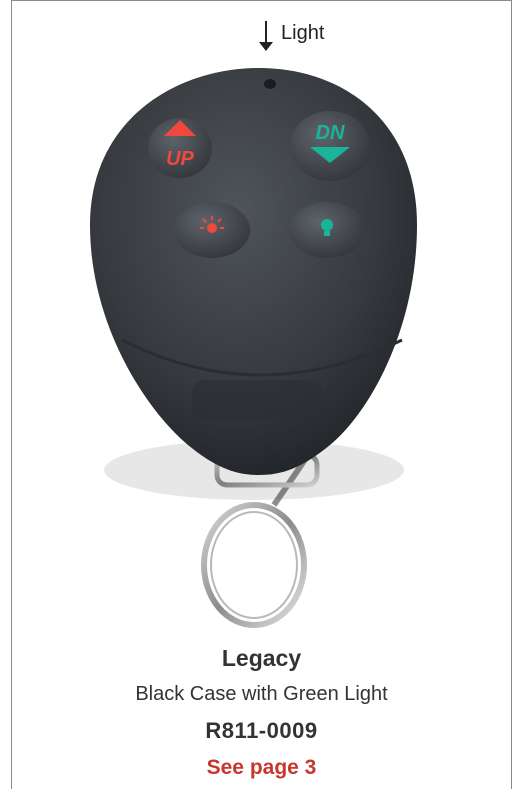 The image size is (513, 789). Describe the element at coordinates (180, 159) in the screenshot. I see `svg-text: UP` at that location.